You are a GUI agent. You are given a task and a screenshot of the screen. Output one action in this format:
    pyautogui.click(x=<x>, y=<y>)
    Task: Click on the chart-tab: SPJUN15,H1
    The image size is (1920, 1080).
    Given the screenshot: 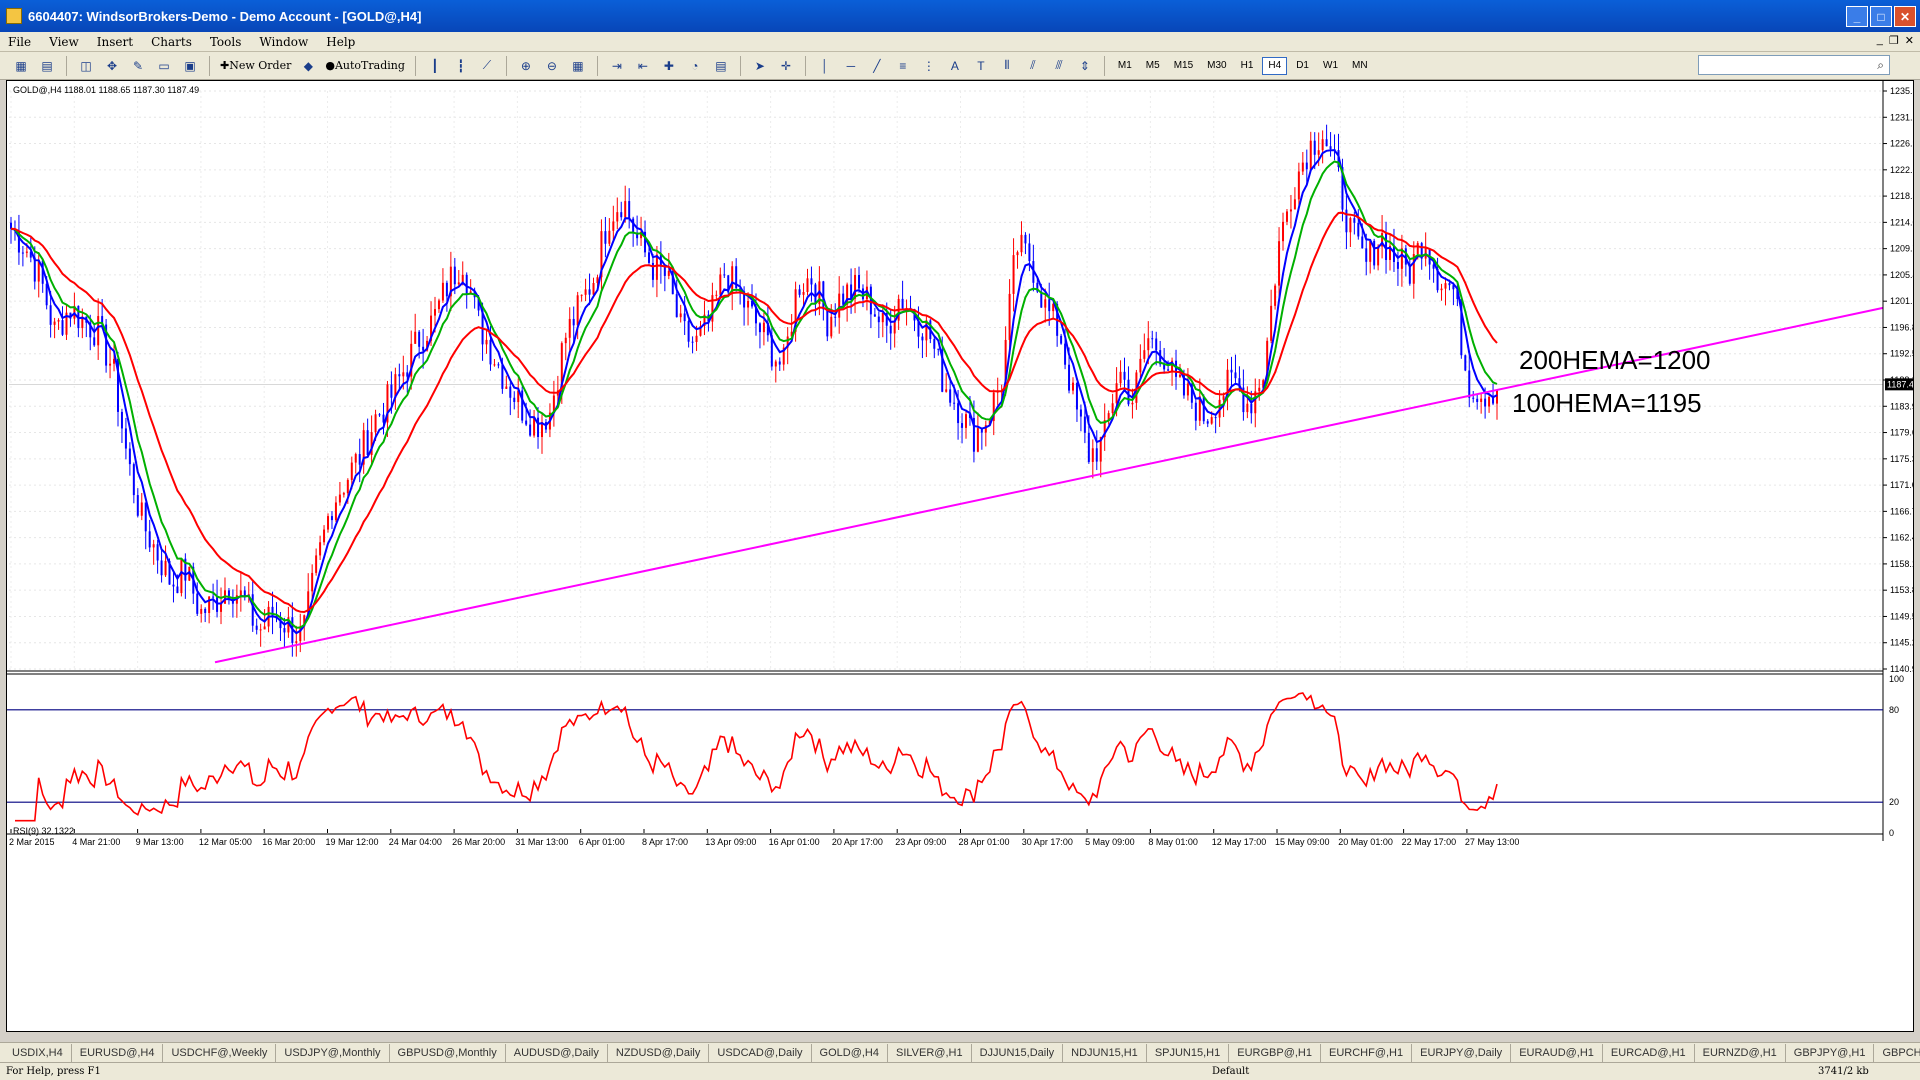 What is the action you would take?
    pyautogui.click(x=1188, y=1052)
    